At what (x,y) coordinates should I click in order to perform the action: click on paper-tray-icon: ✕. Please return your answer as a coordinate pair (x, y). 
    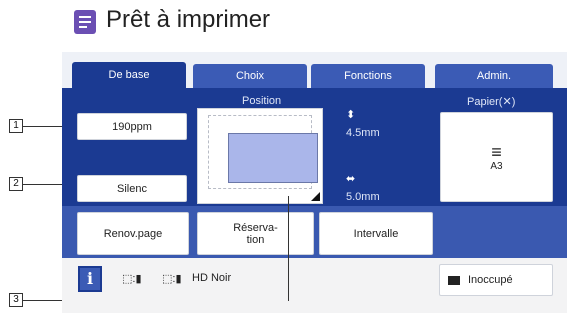
    Looking at the image, I should click on (507, 102).